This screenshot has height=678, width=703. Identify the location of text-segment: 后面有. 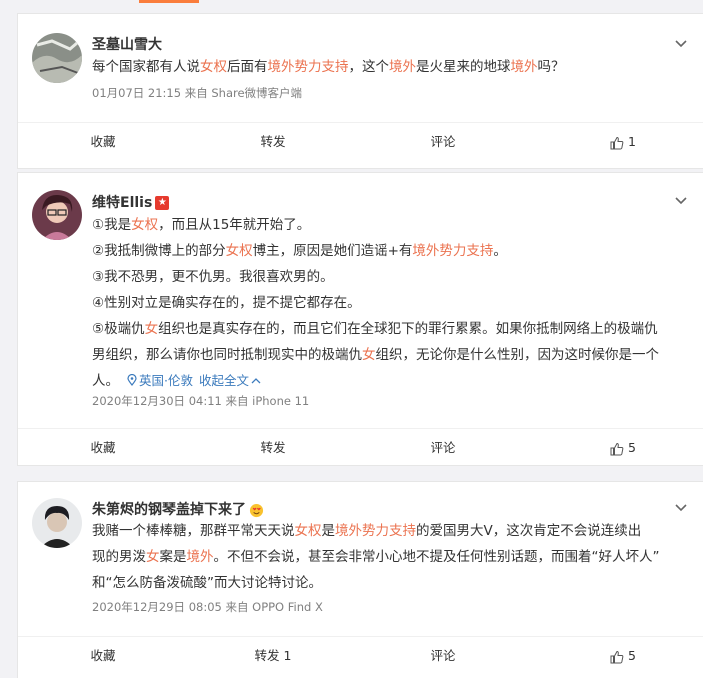
(247, 67).